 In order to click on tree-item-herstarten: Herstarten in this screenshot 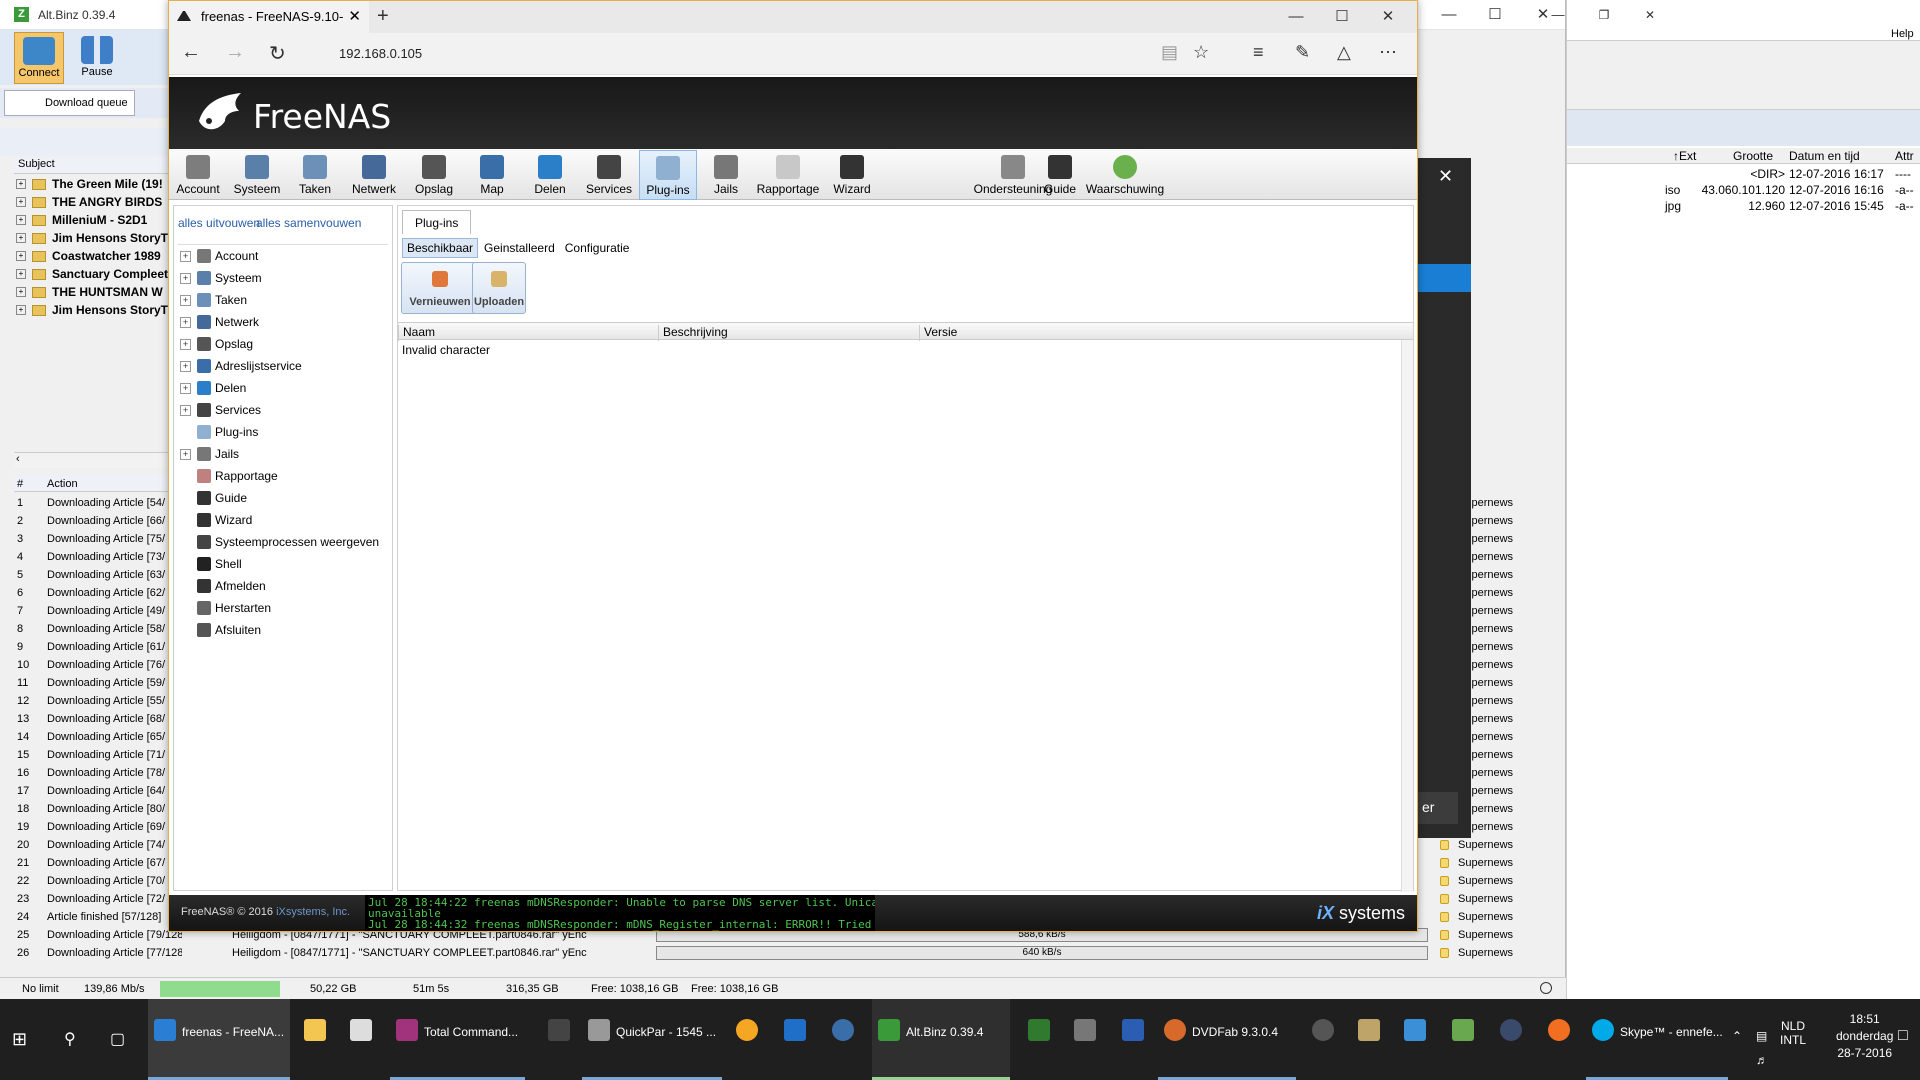, I will do `click(283, 608)`.